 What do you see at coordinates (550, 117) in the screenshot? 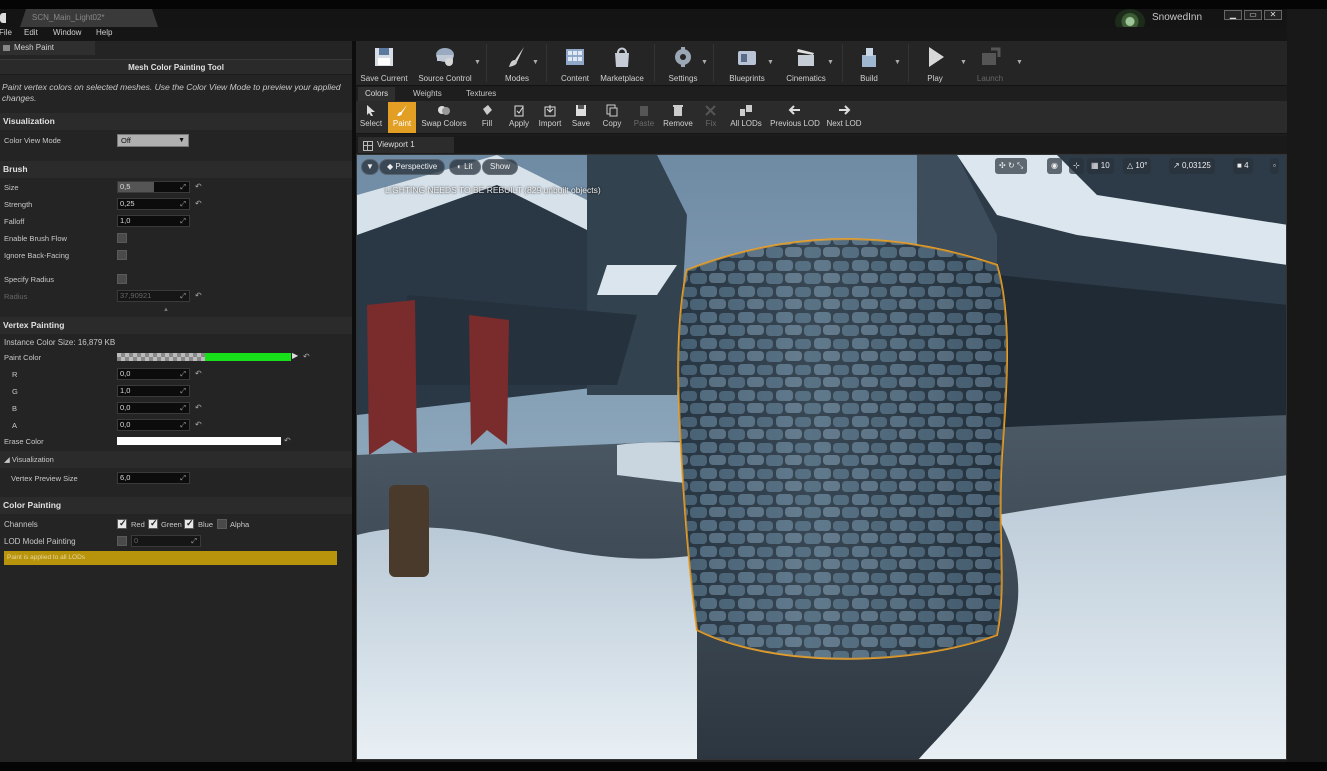
I see `import-button: Import` at bounding box center [550, 117].